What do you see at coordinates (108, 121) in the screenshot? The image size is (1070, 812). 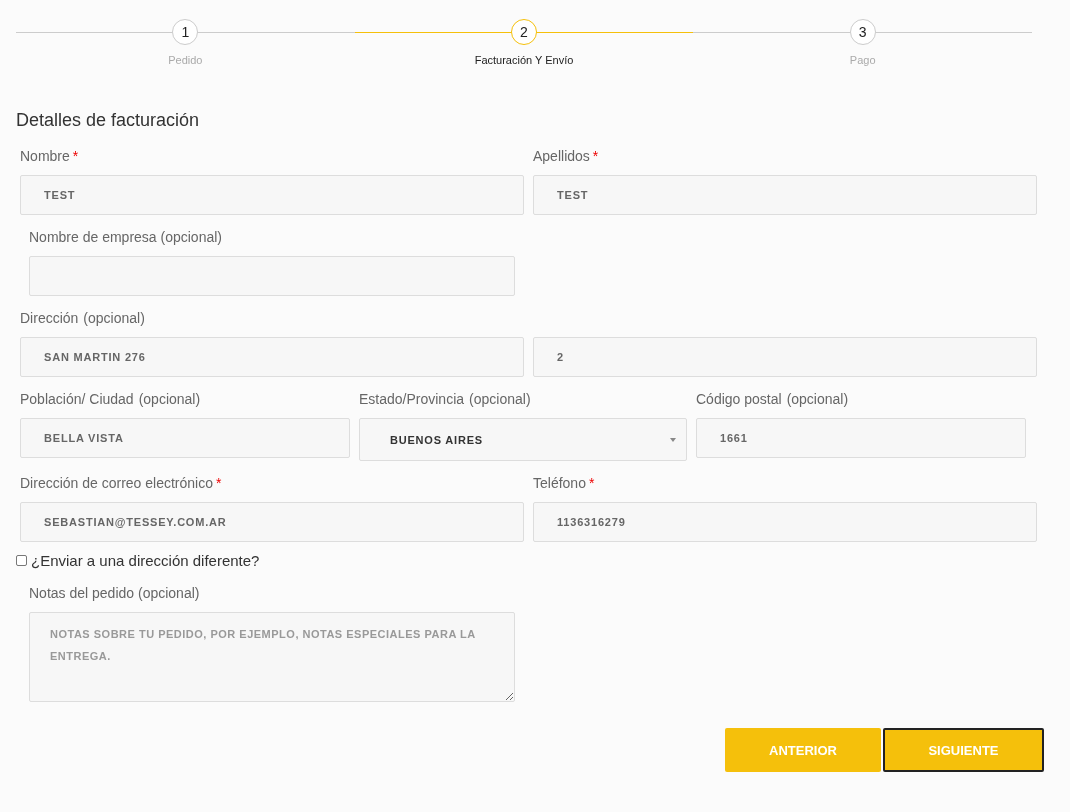 I see `section-heading: Detalles de facturación` at bounding box center [108, 121].